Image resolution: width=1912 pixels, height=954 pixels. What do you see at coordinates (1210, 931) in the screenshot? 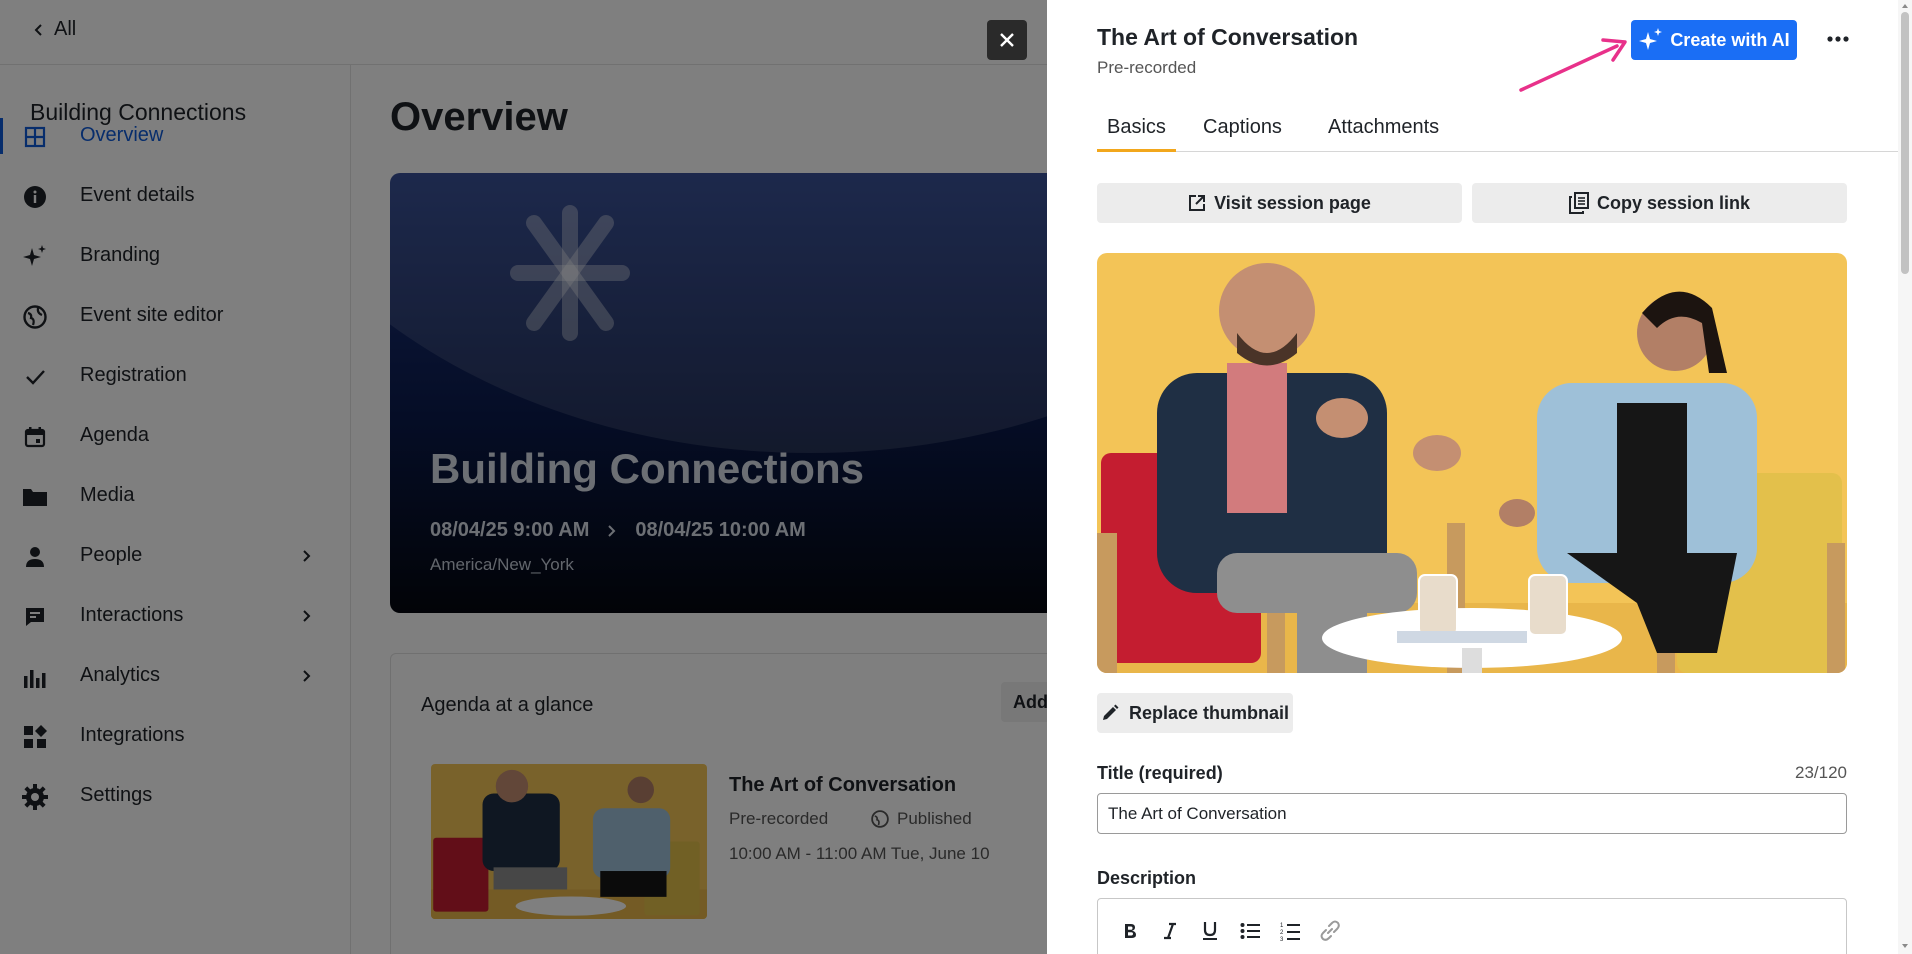
I see `underline-icon` at bounding box center [1210, 931].